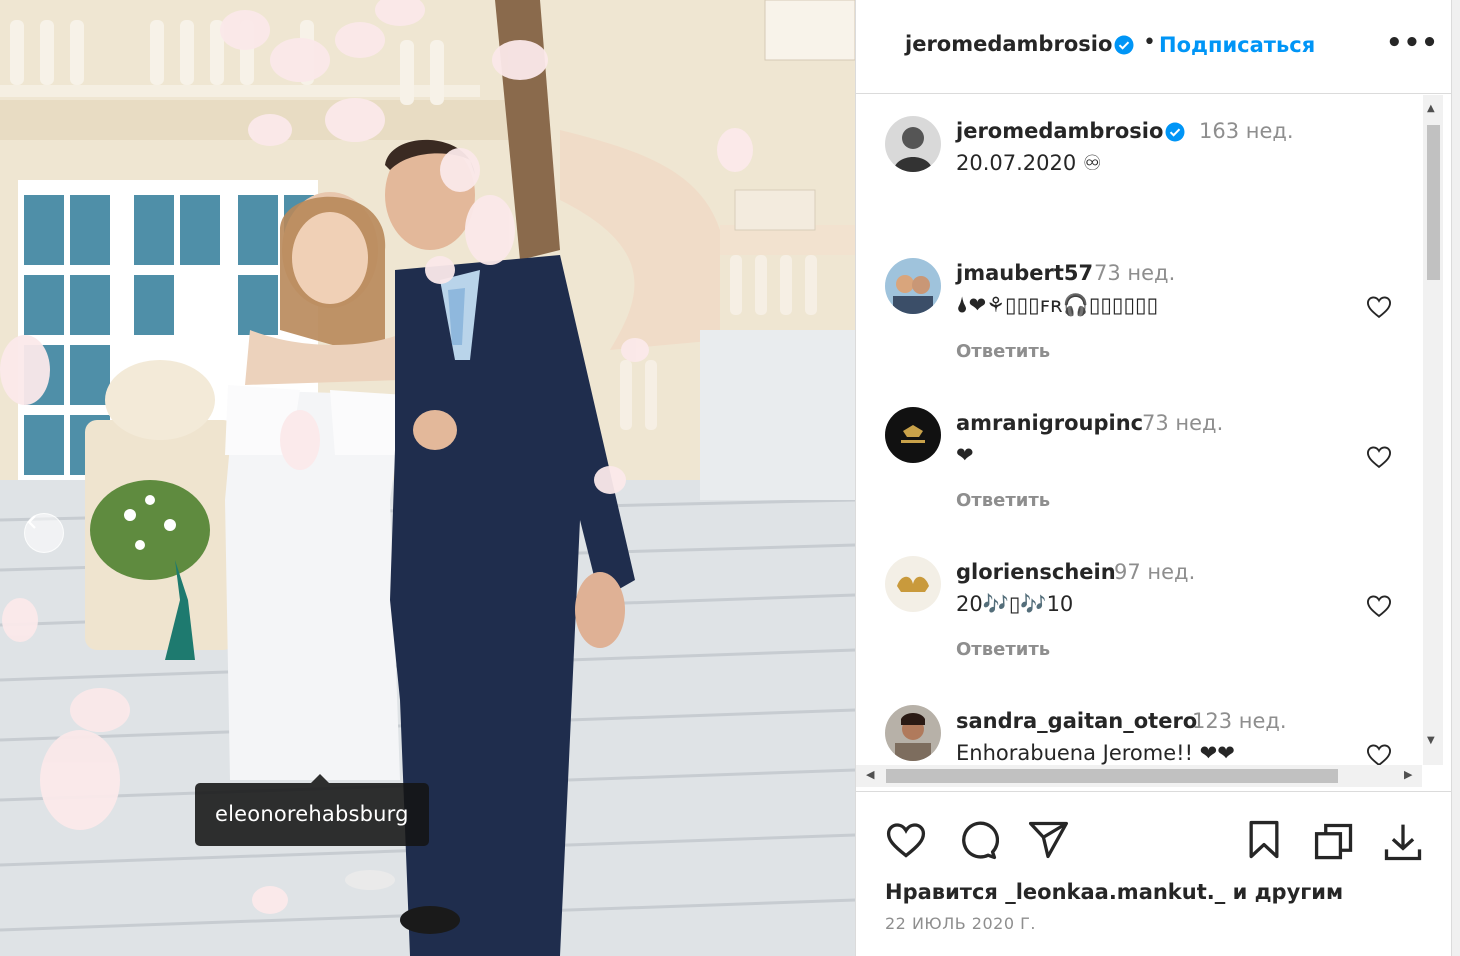 This screenshot has height=956, width=1460. What do you see at coordinates (1076, 721) in the screenshot?
I see `comment-username: sandra_gaitan_otero` at bounding box center [1076, 721].